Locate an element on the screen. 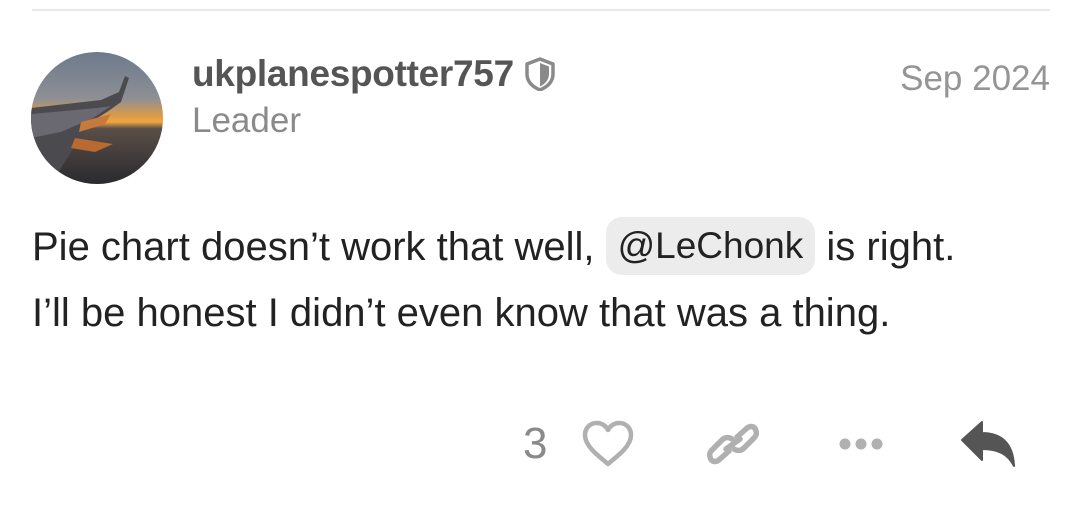  like-button is located at coordinates (608, 444).